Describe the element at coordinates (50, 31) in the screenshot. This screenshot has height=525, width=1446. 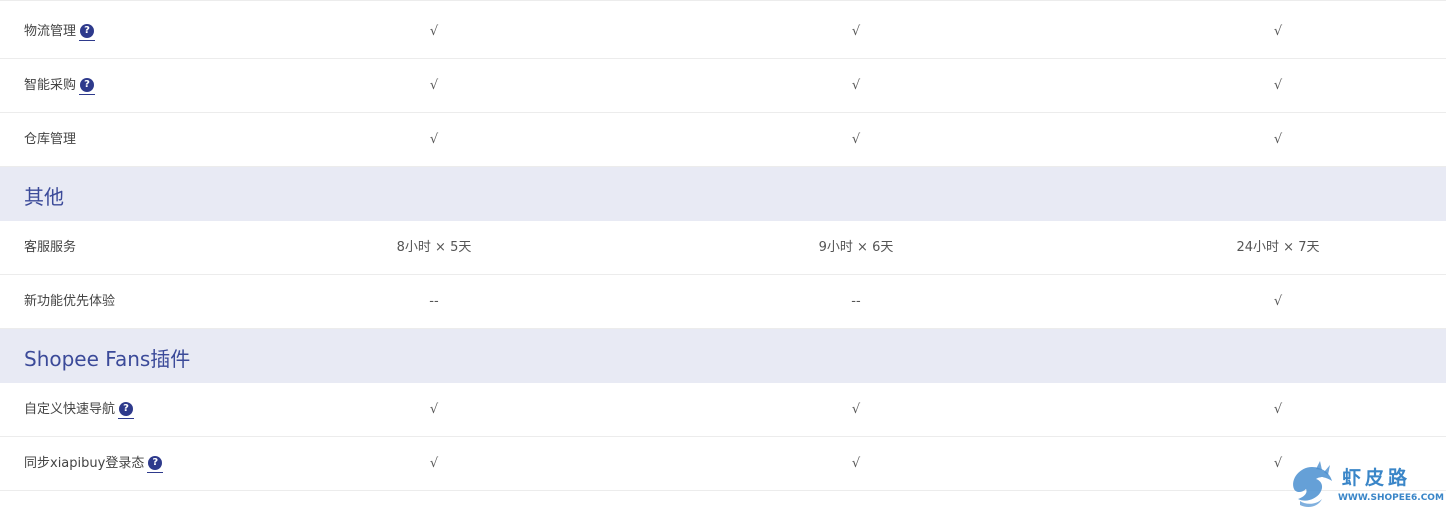
I see `row-label-text: 物流管理` at that location.